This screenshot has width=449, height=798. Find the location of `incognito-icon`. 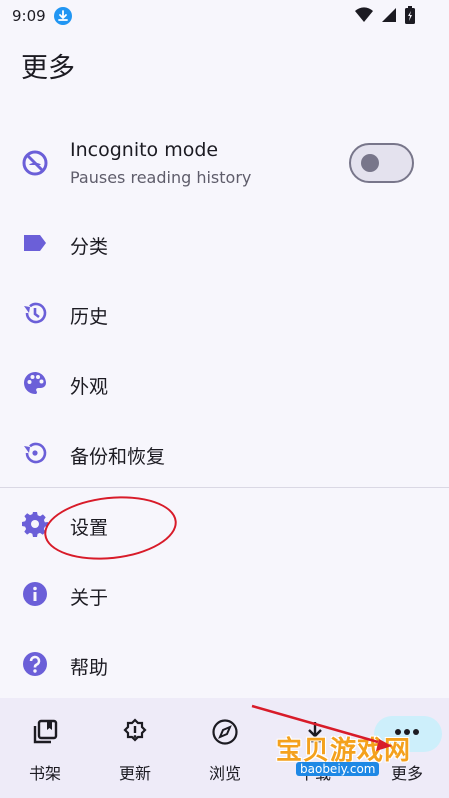

incognito-icon is located at coordinates (35, 163).